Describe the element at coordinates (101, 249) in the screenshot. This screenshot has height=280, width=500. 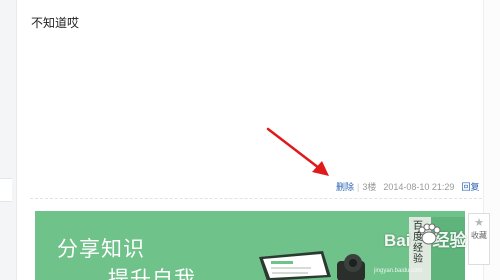
I see `banner-headline: 分享知识` at that location.